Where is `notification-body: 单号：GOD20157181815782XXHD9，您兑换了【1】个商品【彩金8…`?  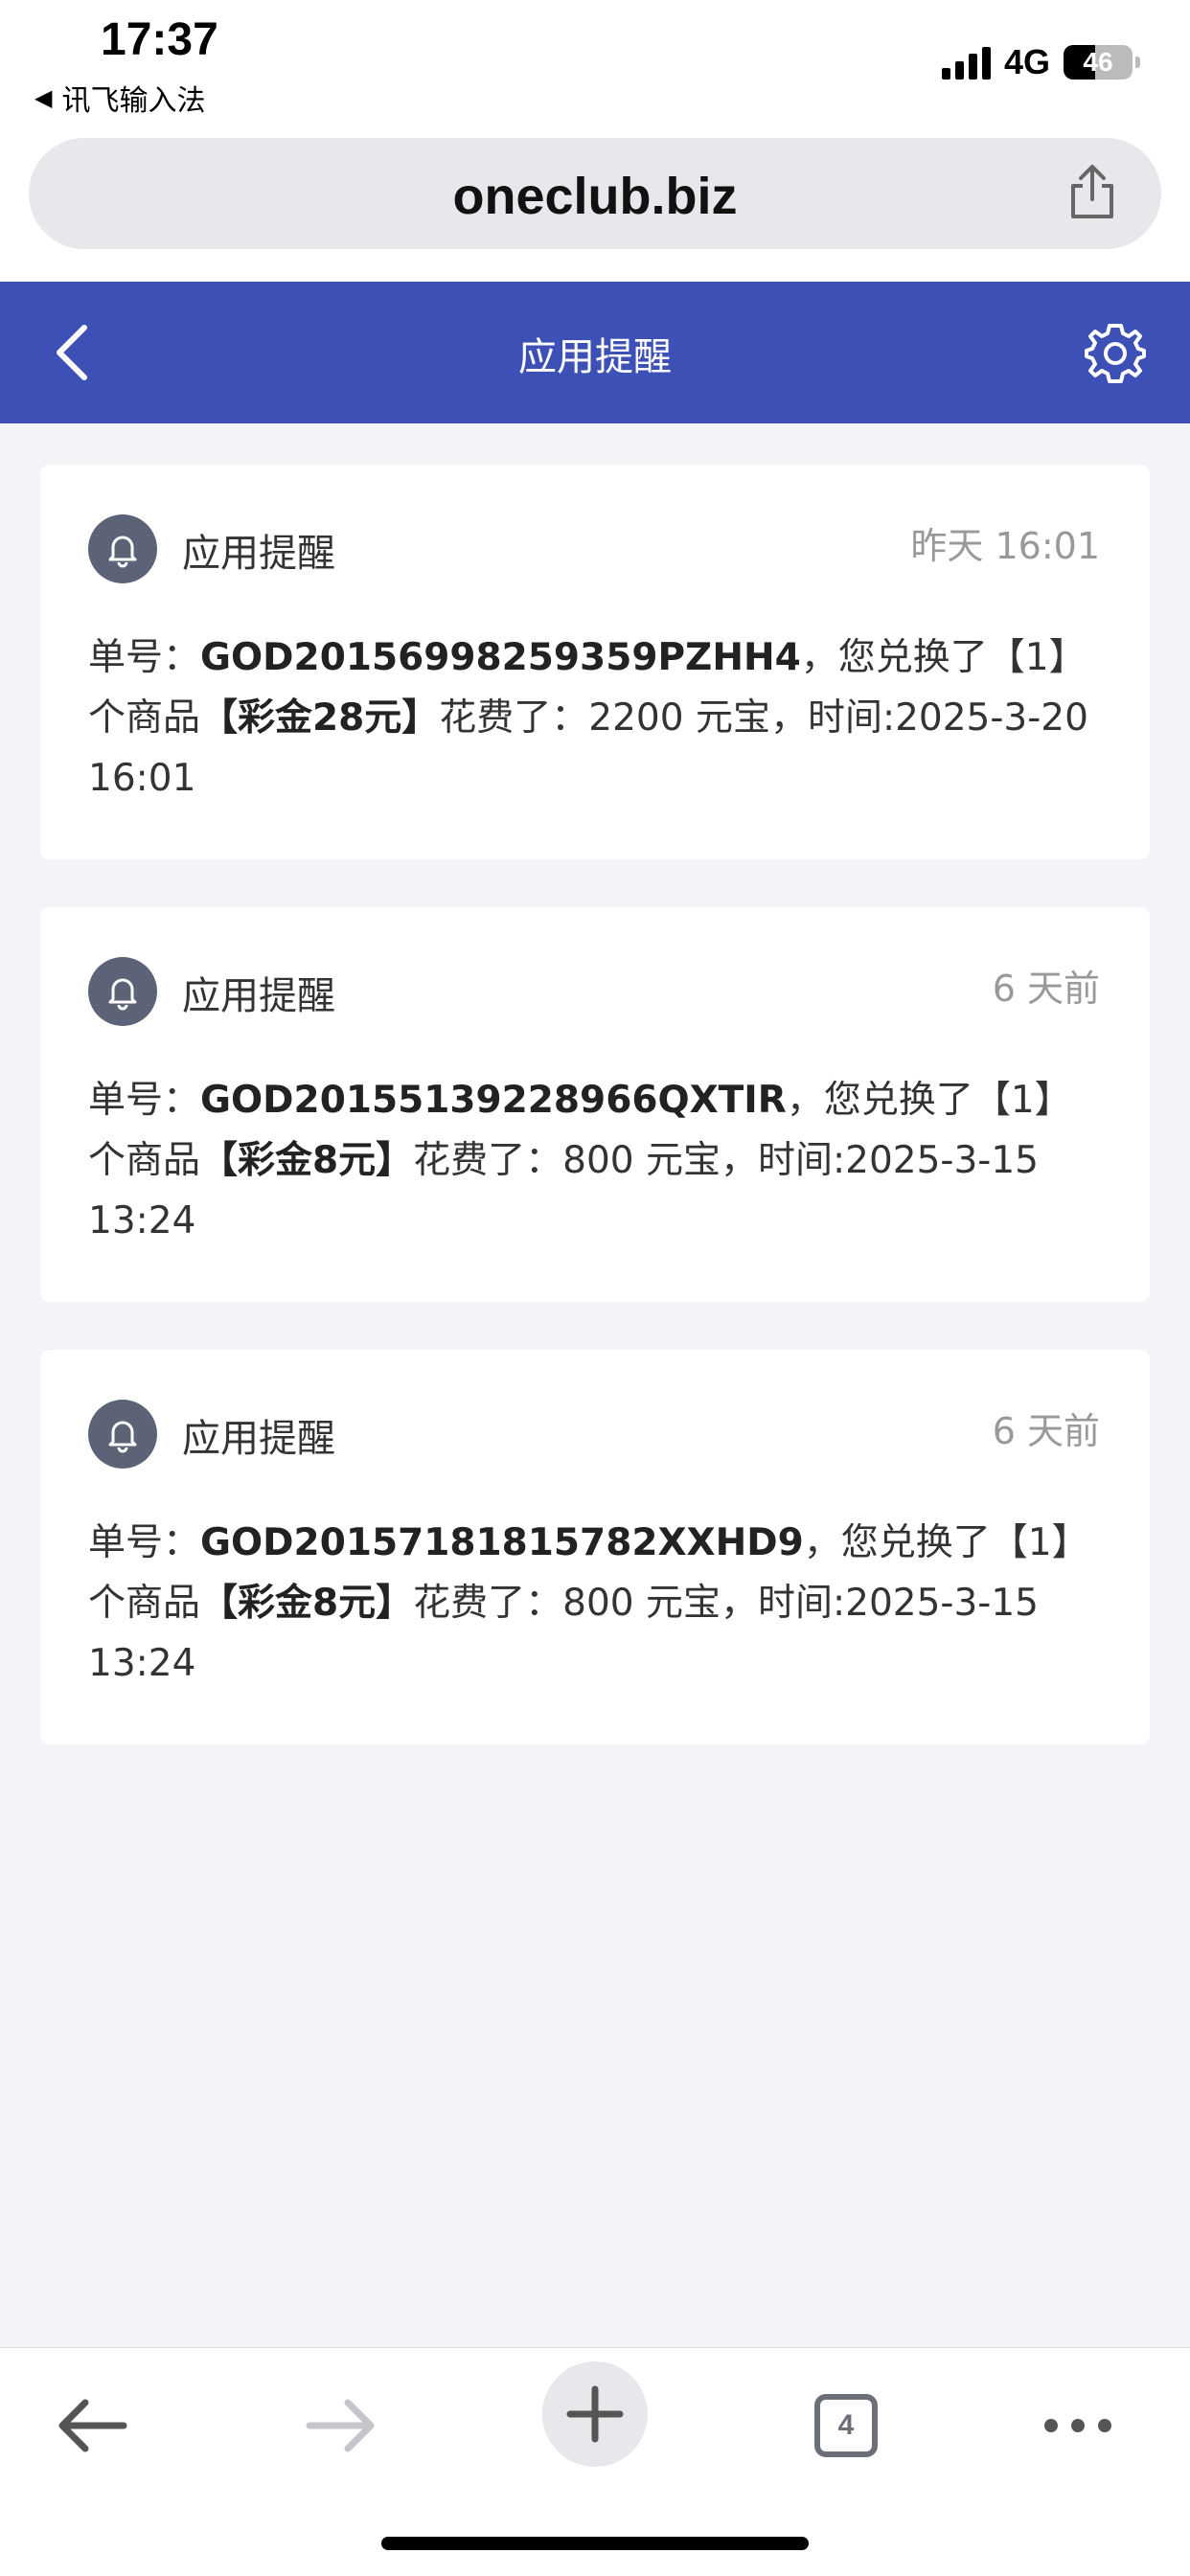 notification-body: 单号：GOD20157181815782XXHD9，您兑换了【1】个商品【彩金8… is located at coordinates (598, 1604).